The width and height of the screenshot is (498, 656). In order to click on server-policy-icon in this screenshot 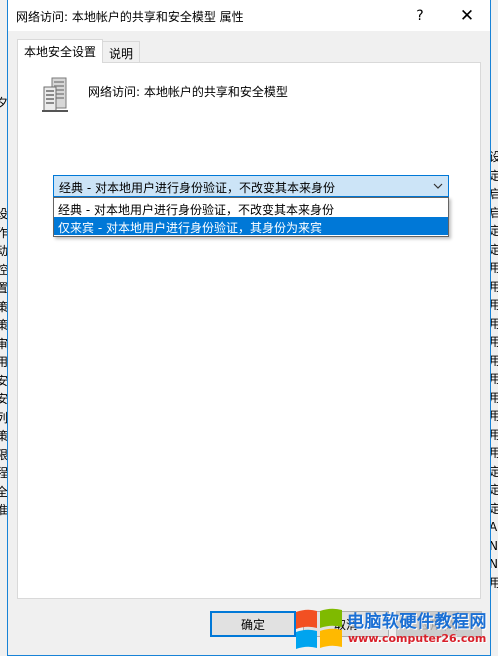, I will do `click(55, 94)`.